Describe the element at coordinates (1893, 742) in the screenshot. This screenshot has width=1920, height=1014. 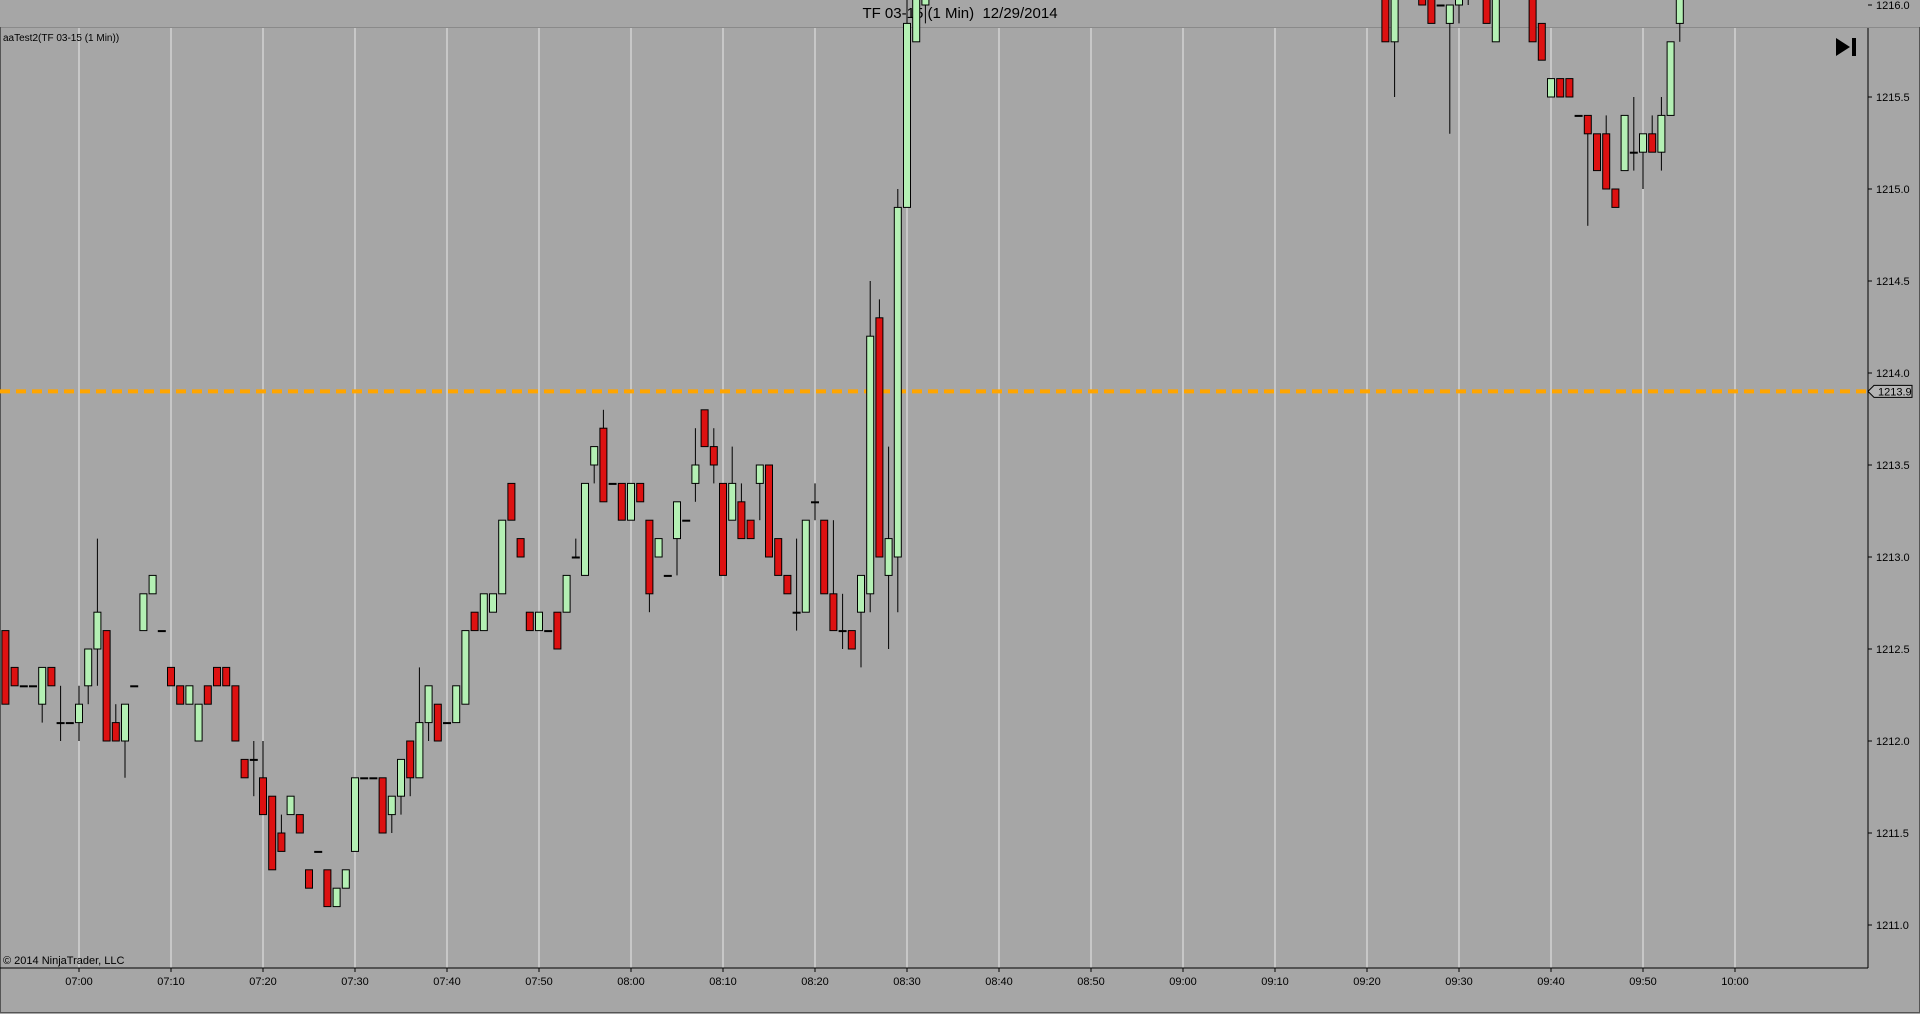
I see `y-tick-label: 1212.0` at that location.